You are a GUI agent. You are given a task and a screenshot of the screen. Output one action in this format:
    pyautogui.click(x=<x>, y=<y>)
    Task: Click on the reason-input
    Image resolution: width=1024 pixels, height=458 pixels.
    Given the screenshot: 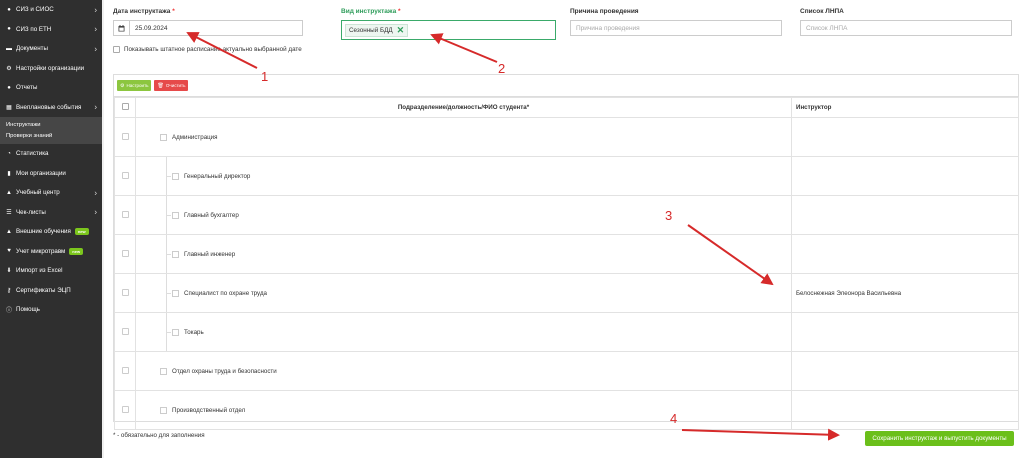 What is the action you would take?
    pyautogui.click(x=676, y=28)
    